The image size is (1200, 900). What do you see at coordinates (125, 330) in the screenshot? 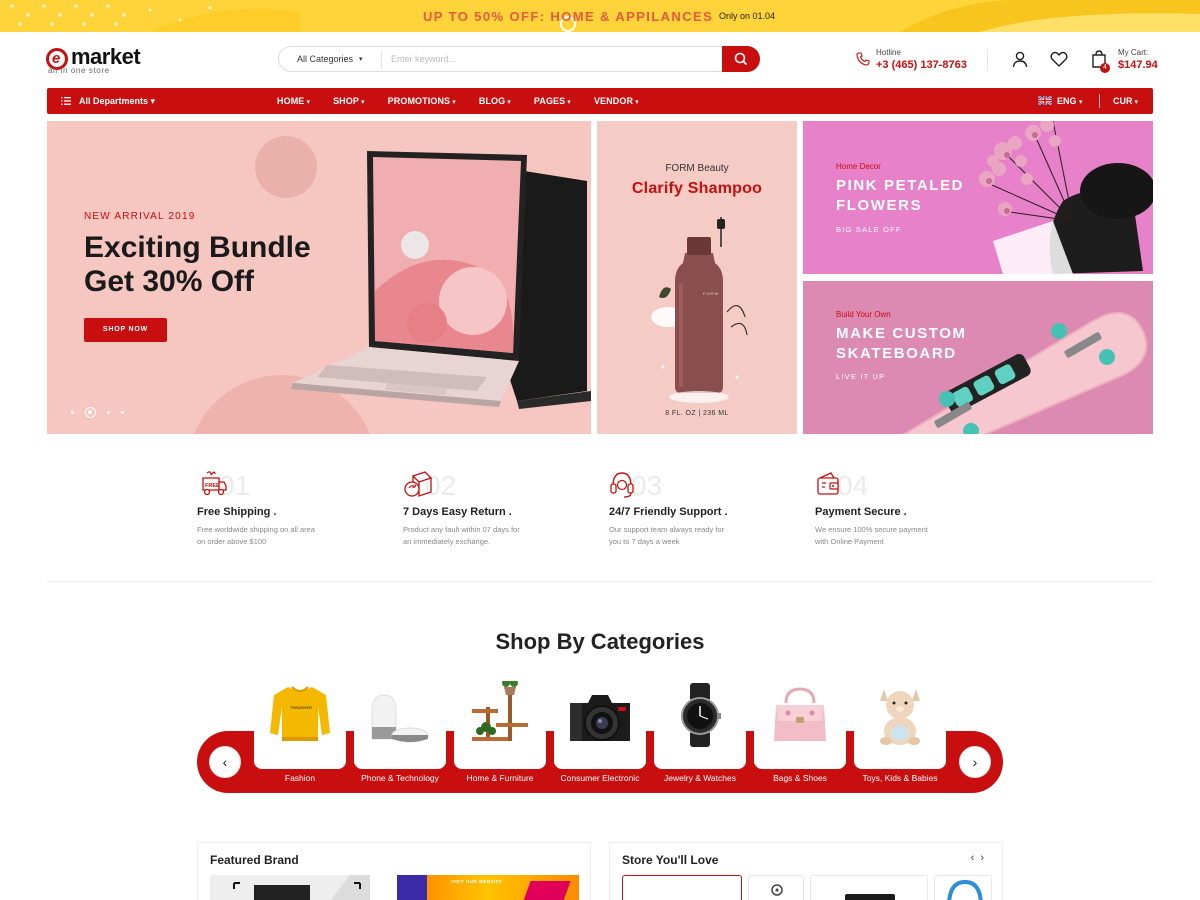
I see `shop-now-button: SHOP NOW` at bounding box center [125, 330].